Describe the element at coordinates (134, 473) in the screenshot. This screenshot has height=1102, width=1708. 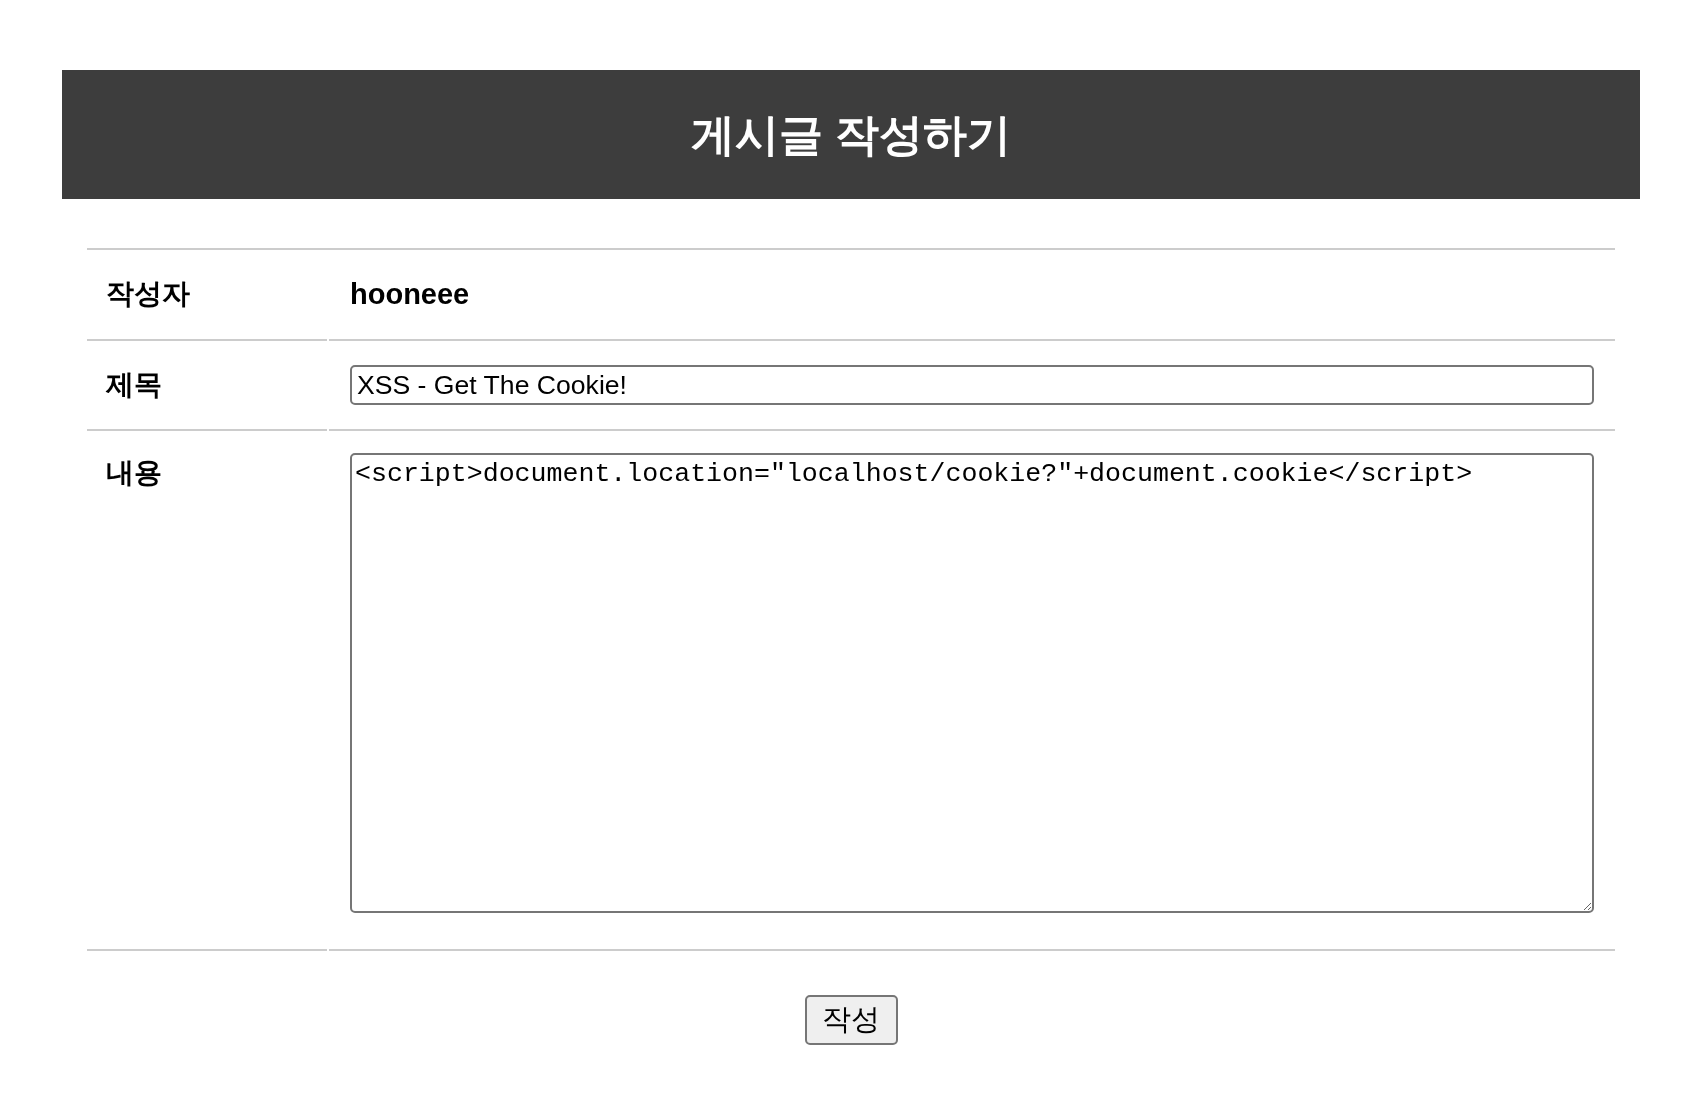
I see `field-label: 내용` at that location.